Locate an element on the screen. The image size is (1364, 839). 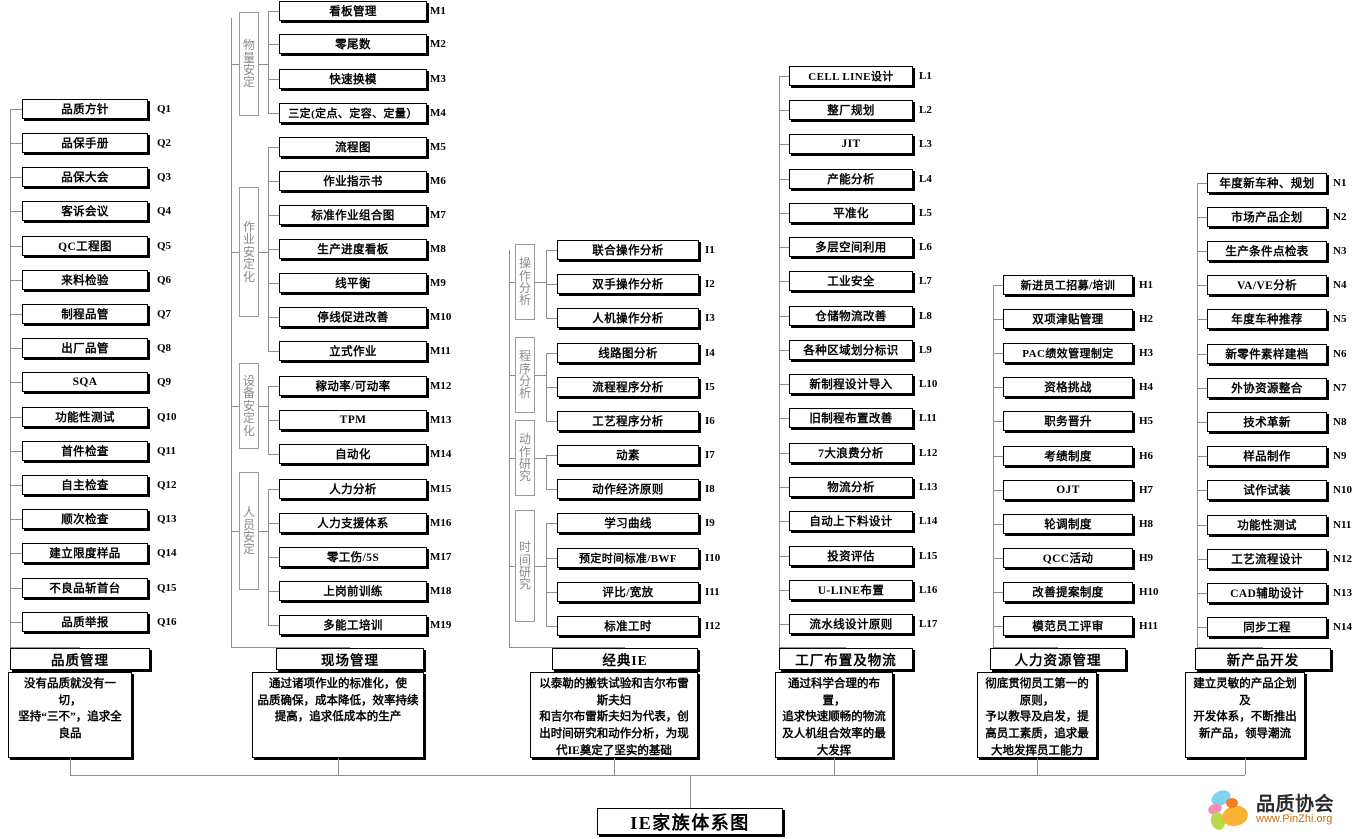
item-box-L4: 产能分析 is located at coordinates (851, 179).